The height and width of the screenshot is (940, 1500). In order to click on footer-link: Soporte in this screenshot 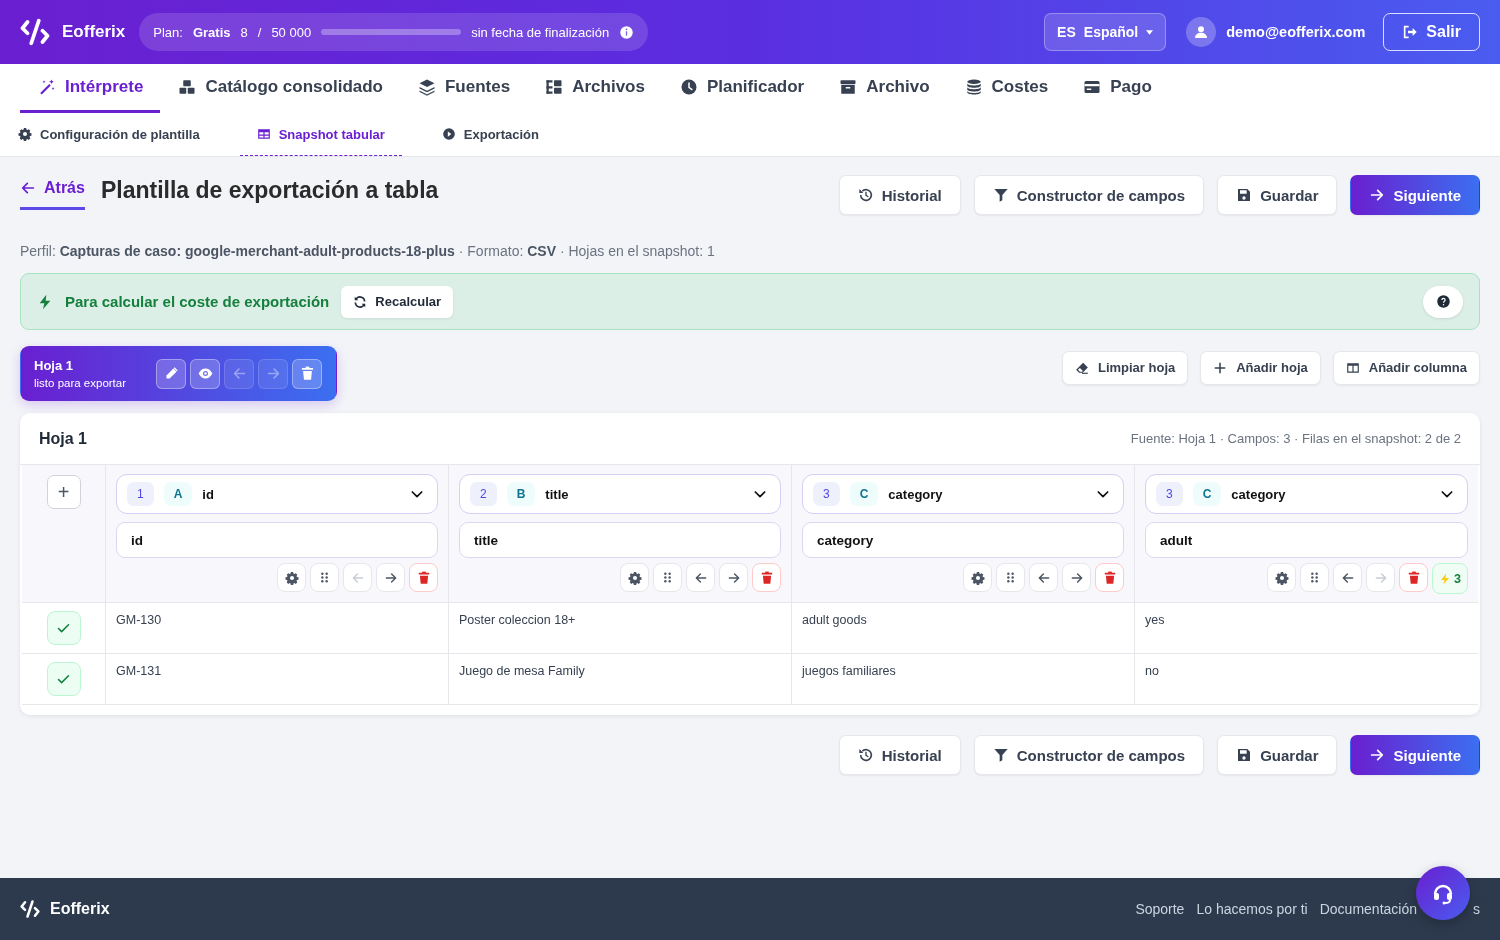, I will do `click(1160, 909)`.